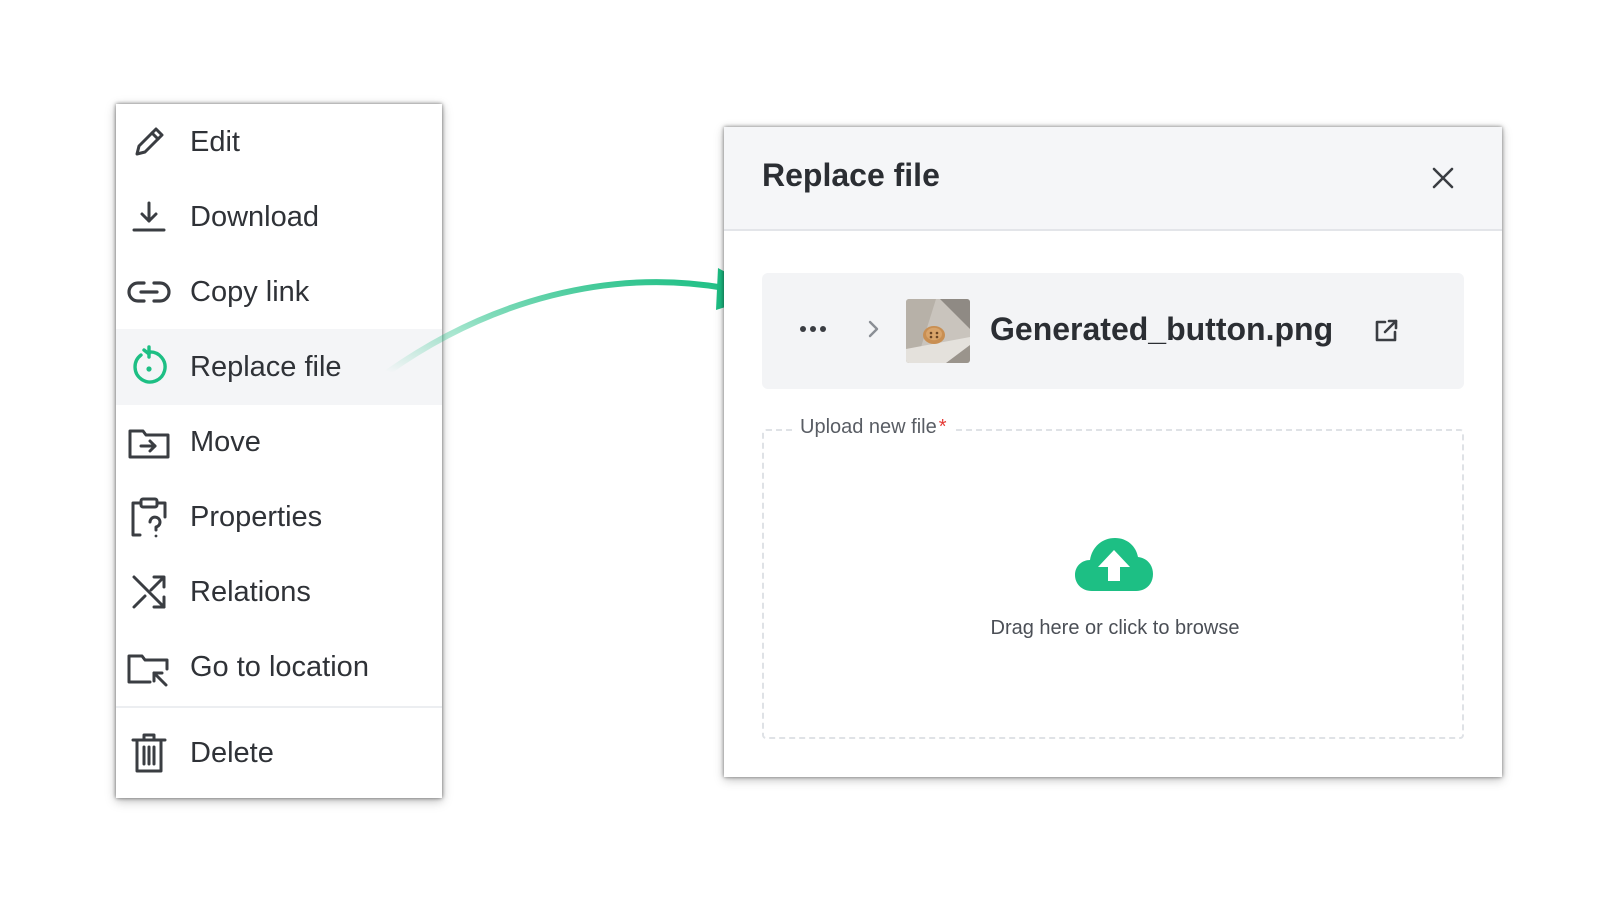 This screenshot has height=900, width=1600. I want to click on menu-item-label: Relations, so click(250, 591).